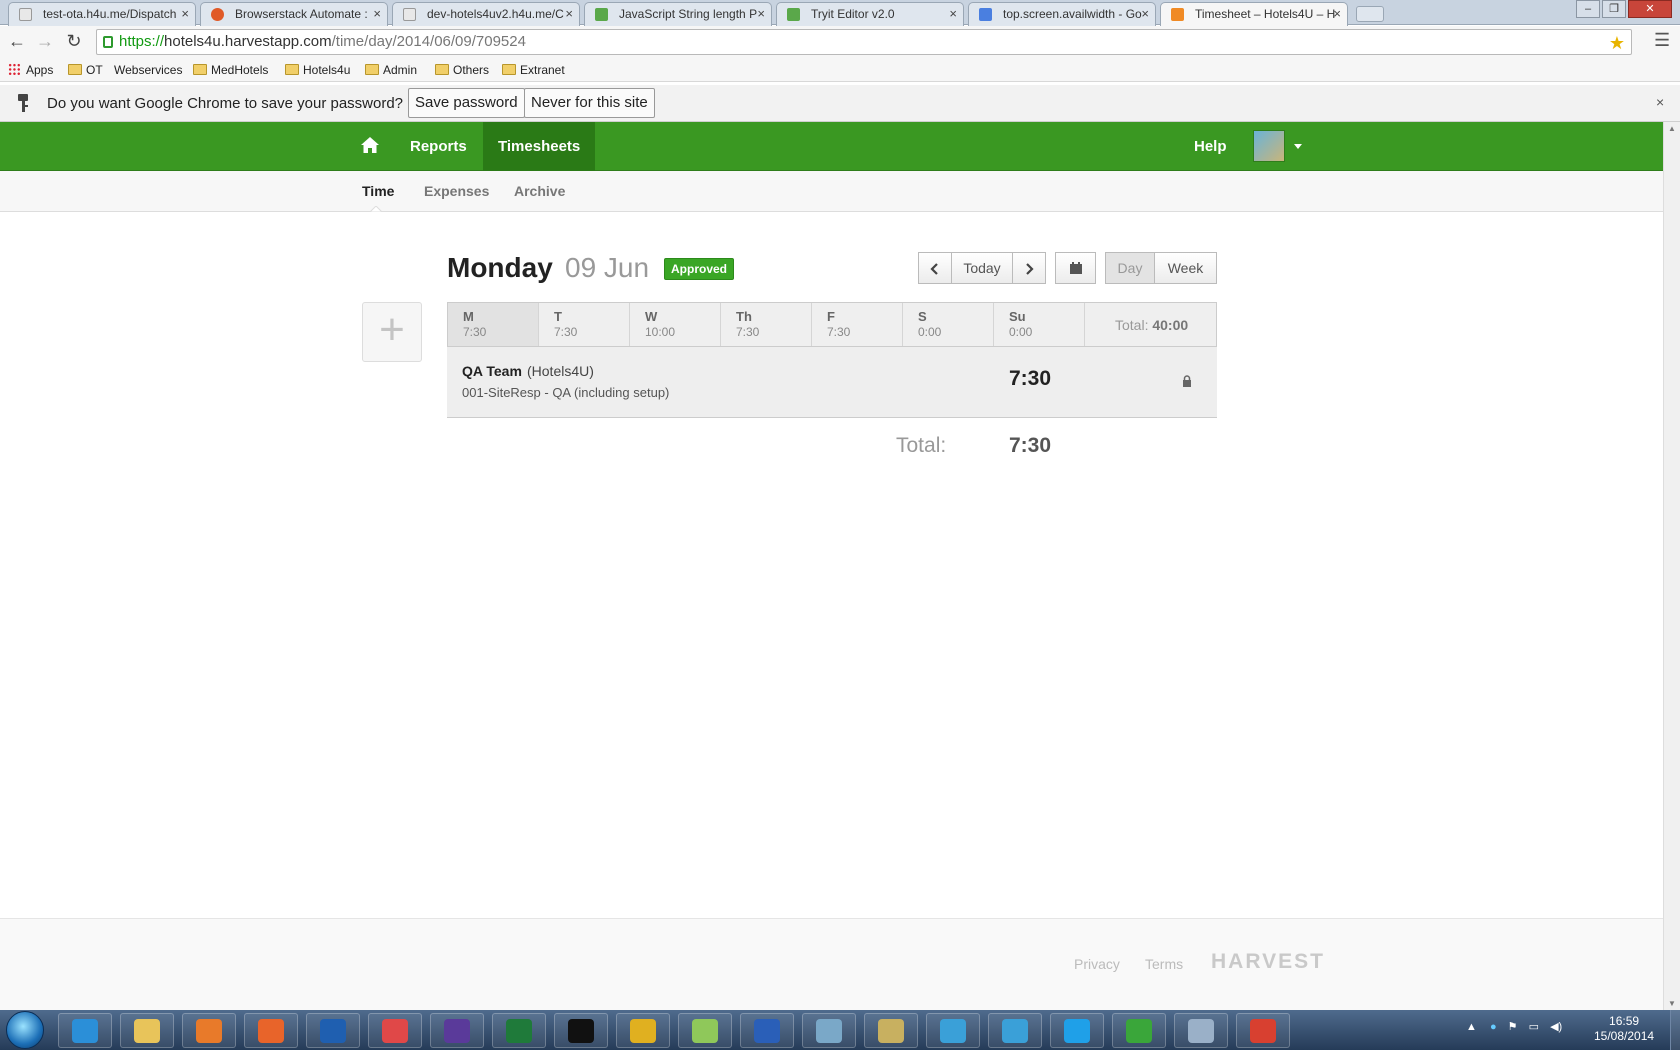 The height and width of the screenshot is (1050, 1680). I want to click on day-tuesday: T 7:30, so click(584, 324).